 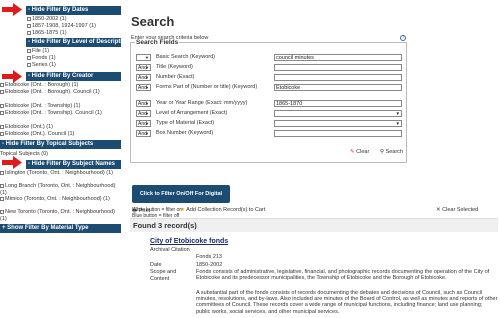 What do you see at coordinates (338, 87) in the screenshot?
I see `forms-part-of-input: Etobicoke` at bounding box center [338, 87].